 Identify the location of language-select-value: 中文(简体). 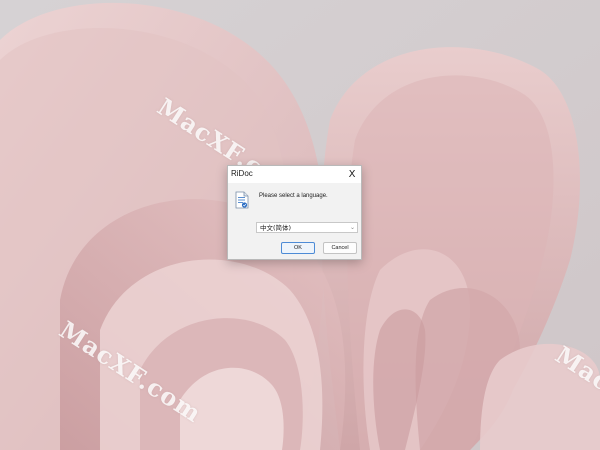
(276, 228).